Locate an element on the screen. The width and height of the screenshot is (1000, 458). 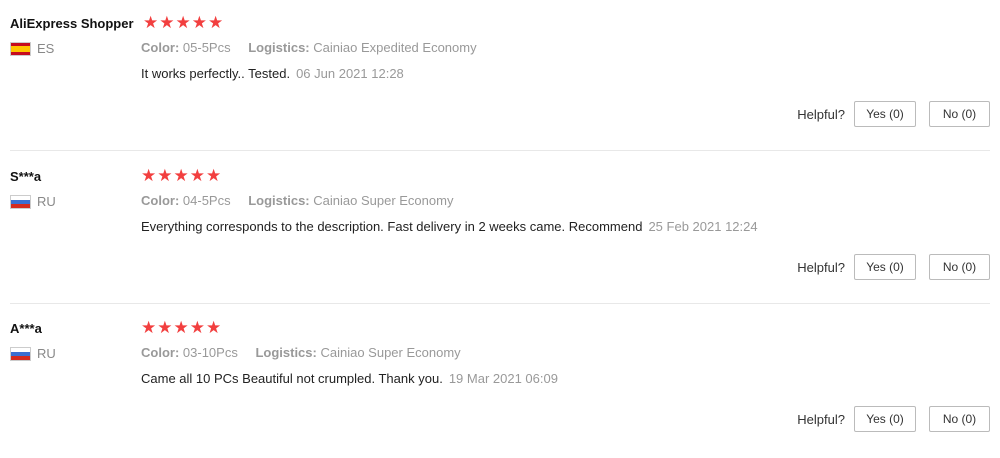
review-date: 19 Mar 2021 06:09 is located at coordinates (503, 378).